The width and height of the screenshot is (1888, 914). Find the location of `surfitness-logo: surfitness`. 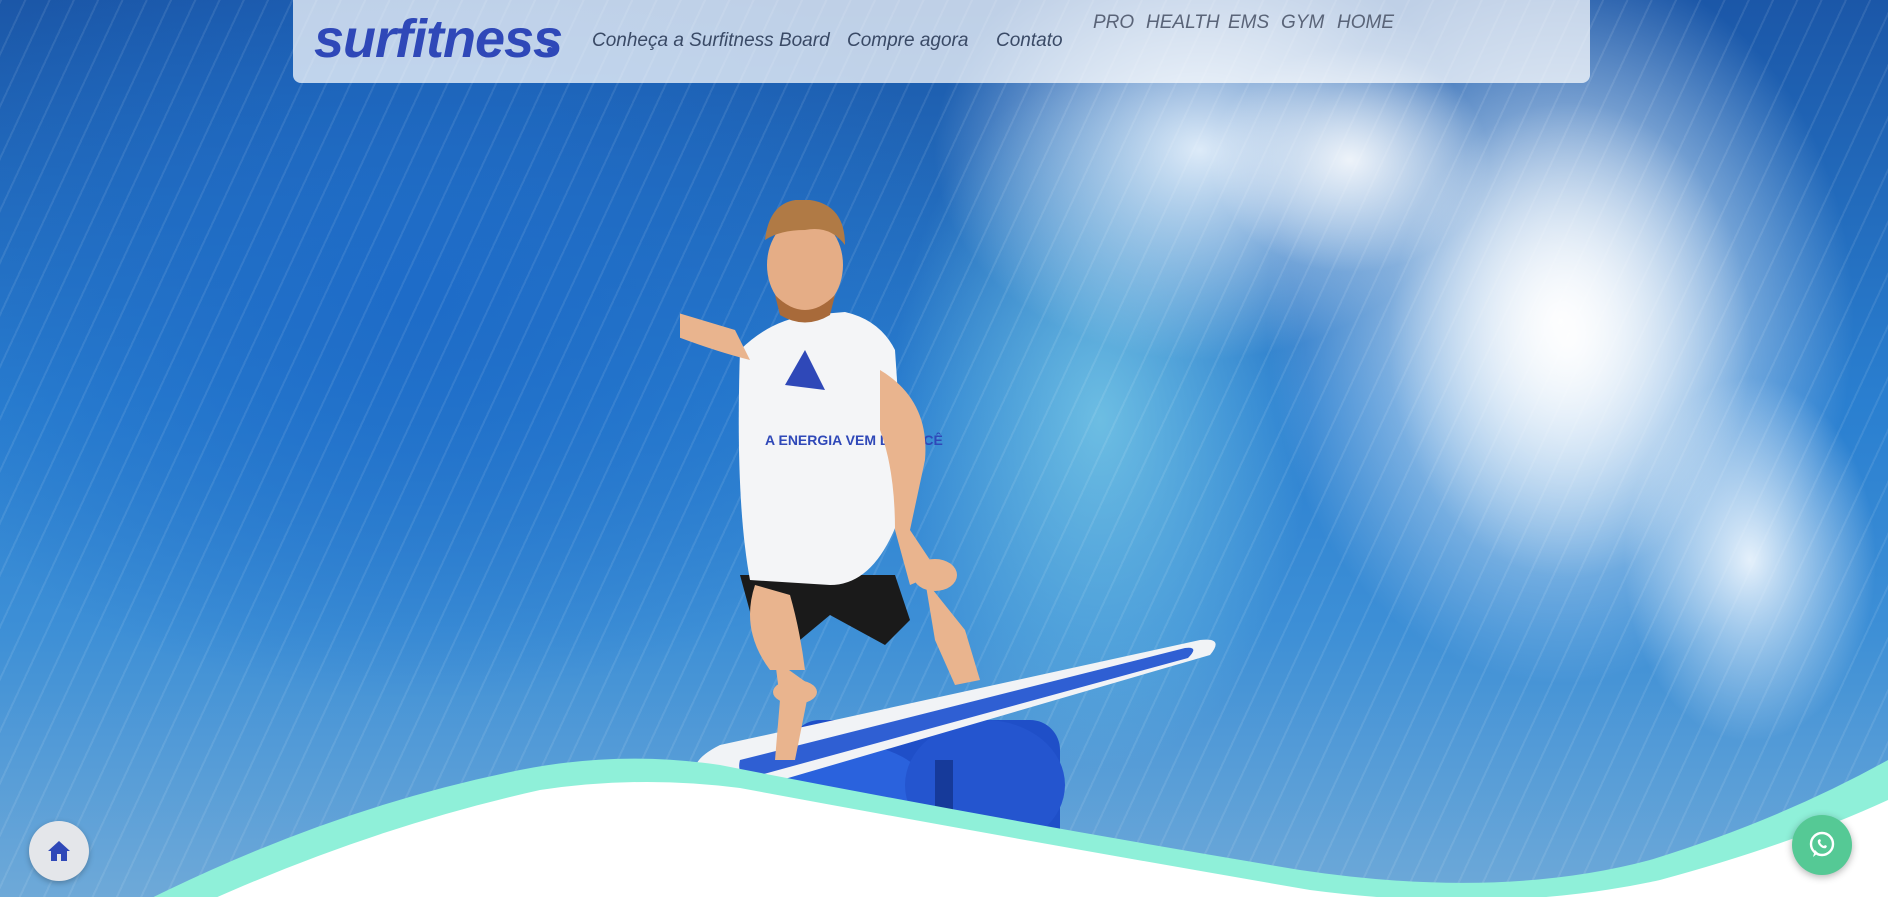

surfitness-logo: surfitness is located at coordinates (438, 39).